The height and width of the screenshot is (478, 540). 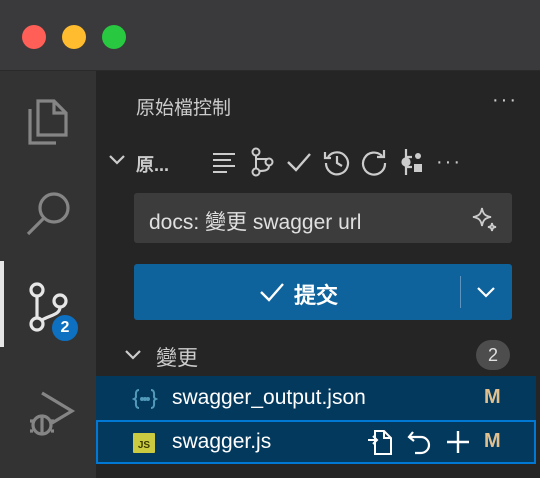 What do you see at coordinates (65, 328) in the screenshot?
I see `source-control-badge: 2` at bounding box center [65, 328].